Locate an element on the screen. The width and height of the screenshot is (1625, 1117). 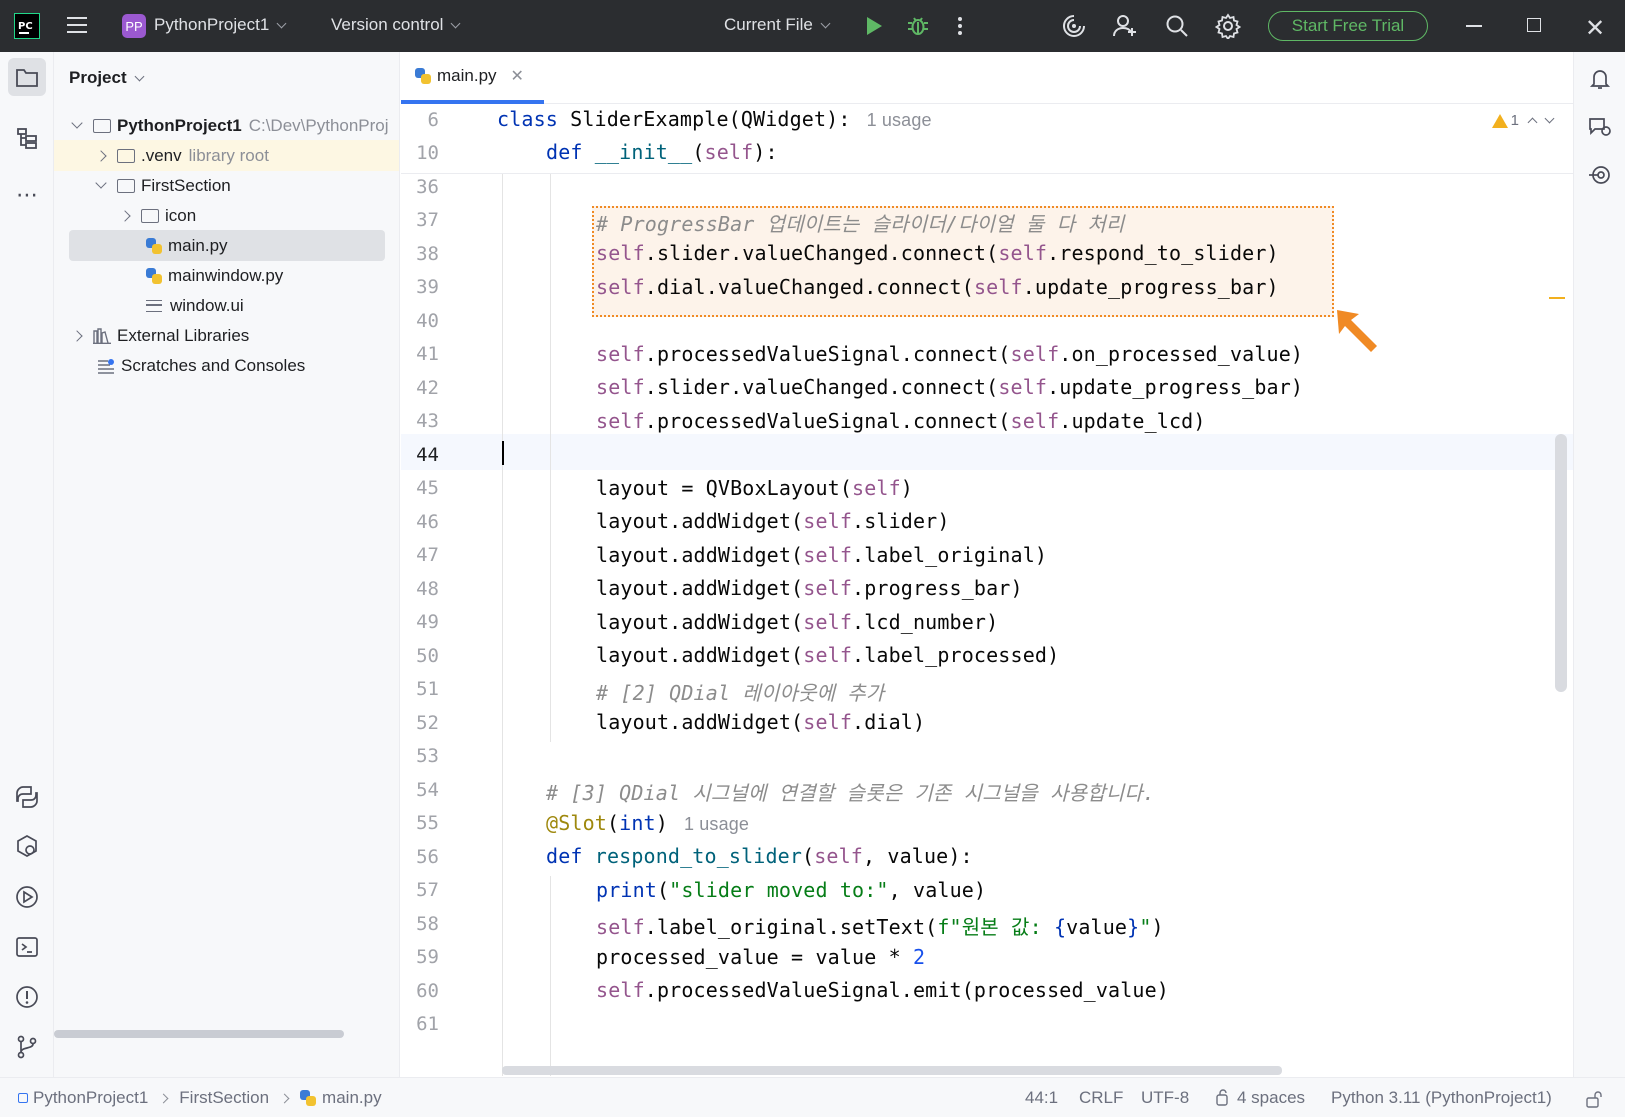
pycharm-logo-icon: PC is located at coordinates (27, 26).